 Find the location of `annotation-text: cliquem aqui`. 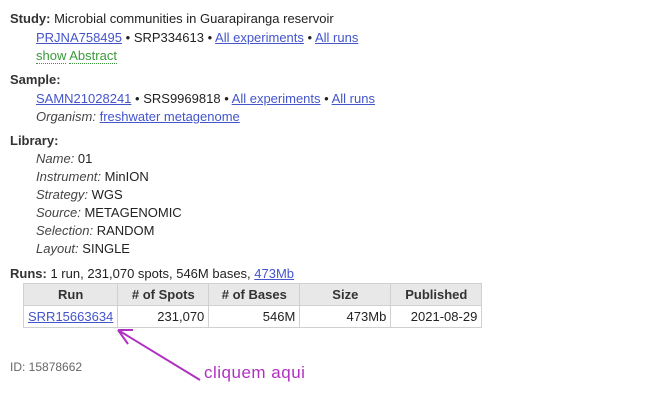

annotation-text: cliquem aqui is located at coordinates (255, 372).